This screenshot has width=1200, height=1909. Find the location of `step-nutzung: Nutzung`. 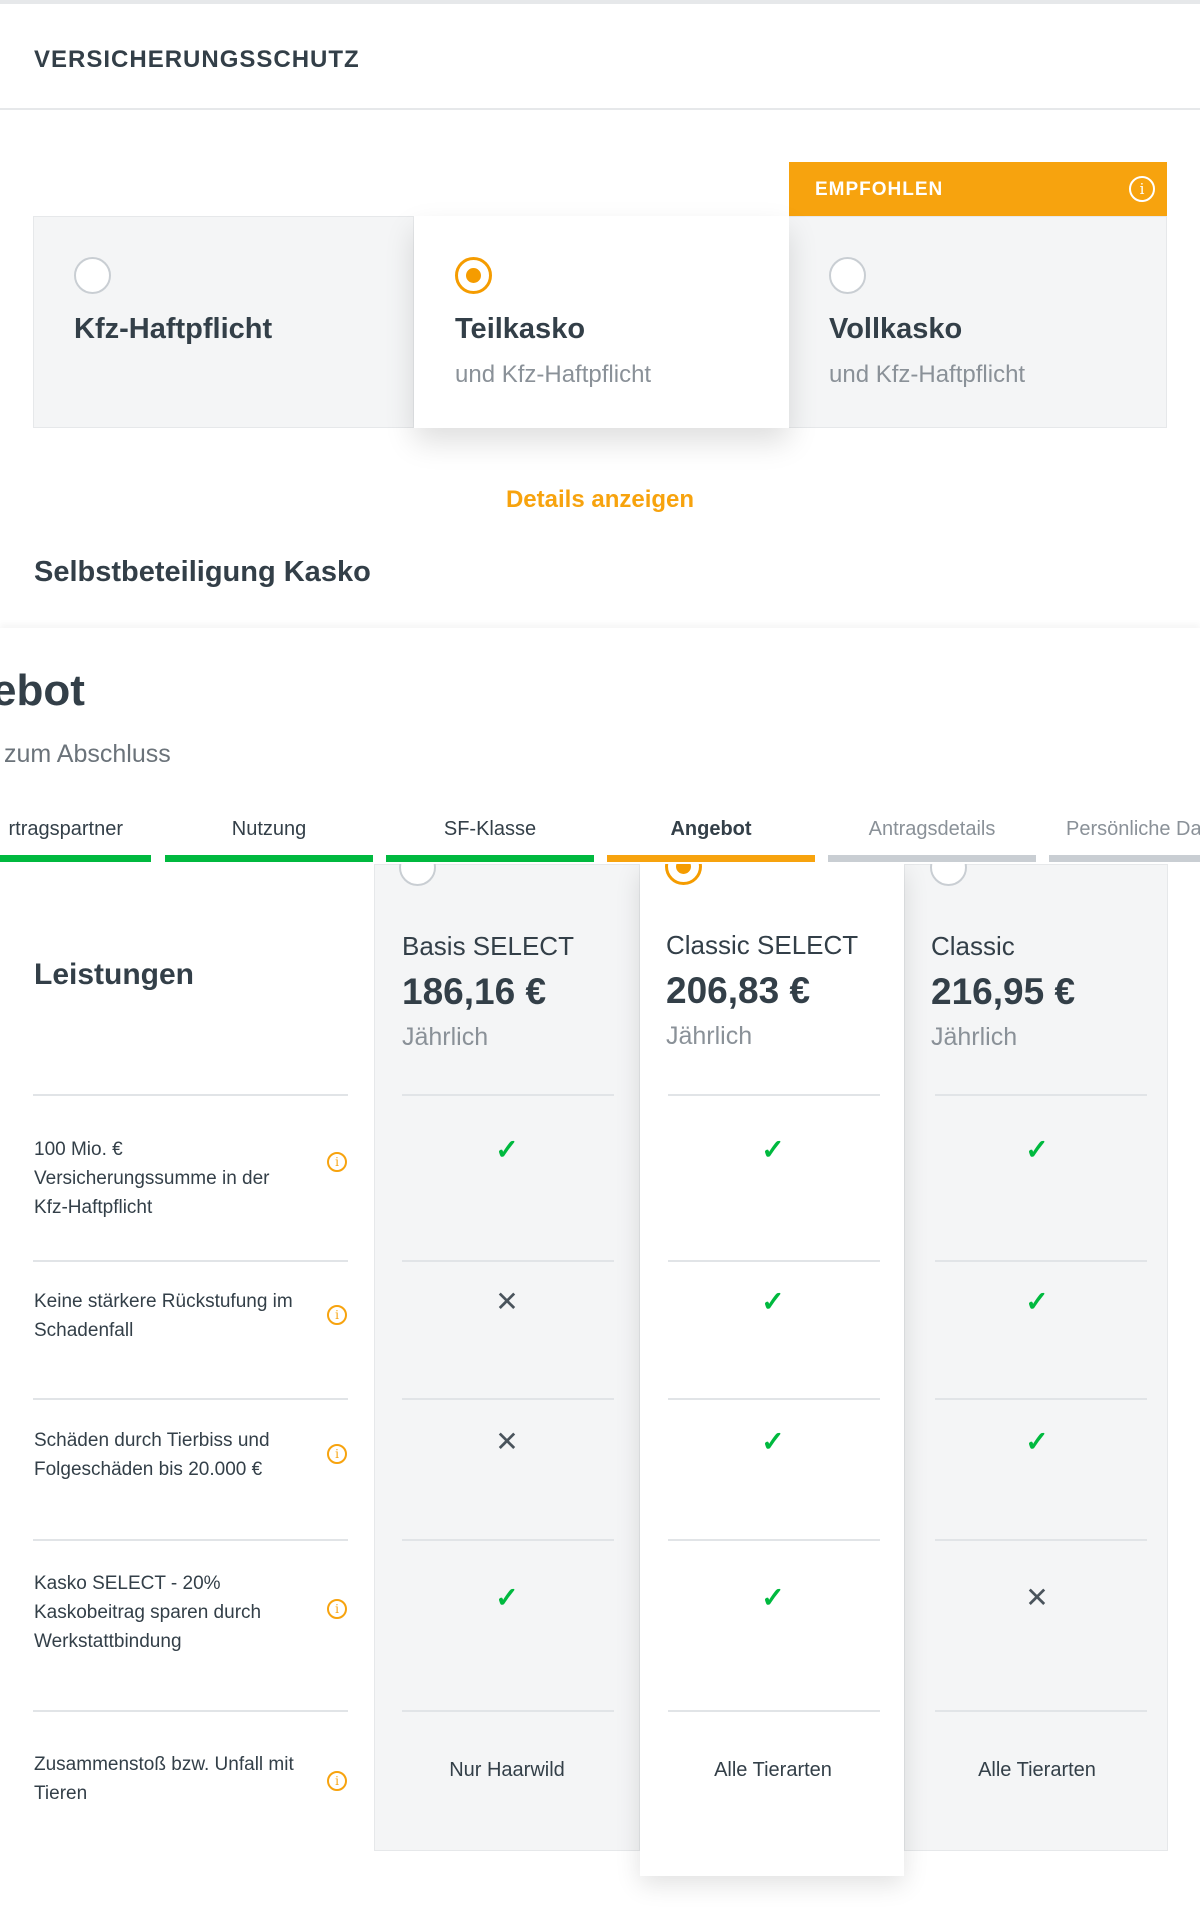

step-nutzung: Nutzung is located at coordinates (269, 840).